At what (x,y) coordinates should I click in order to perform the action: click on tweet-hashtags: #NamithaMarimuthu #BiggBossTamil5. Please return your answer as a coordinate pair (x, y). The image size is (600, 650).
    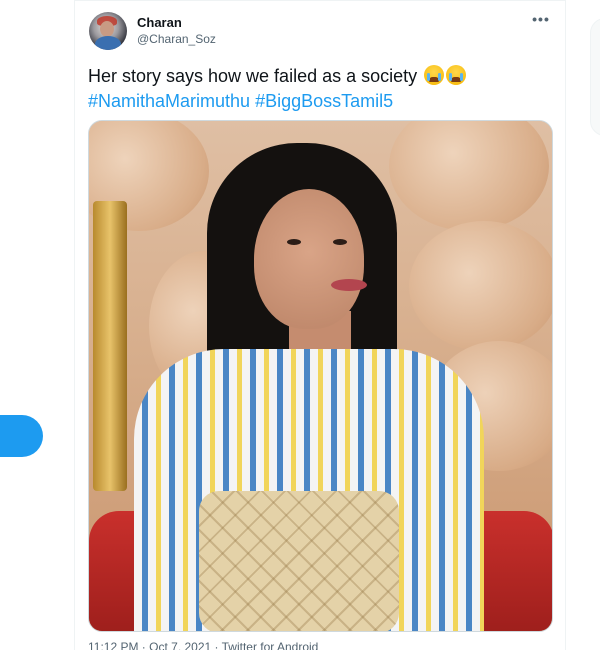
    Looking at the image, I should click on (323, 101).